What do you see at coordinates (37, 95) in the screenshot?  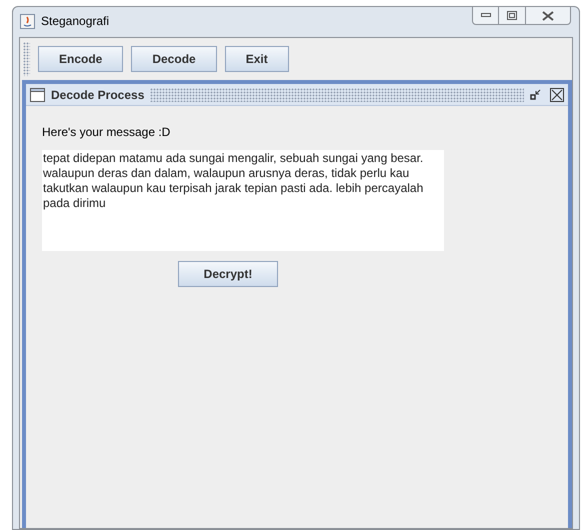 I see `frame-icon` at bounding box center [37, 95].